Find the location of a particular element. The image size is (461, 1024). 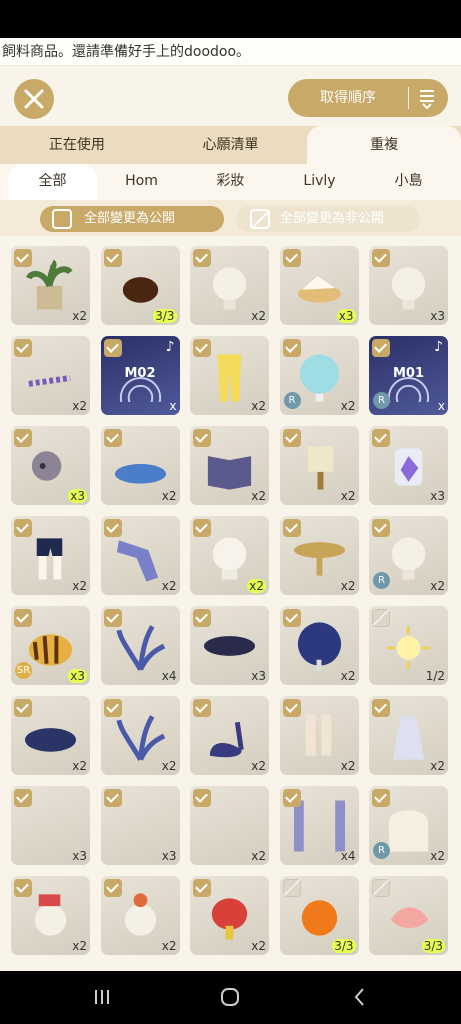

livly-icon is located at coordinates (46, 466).